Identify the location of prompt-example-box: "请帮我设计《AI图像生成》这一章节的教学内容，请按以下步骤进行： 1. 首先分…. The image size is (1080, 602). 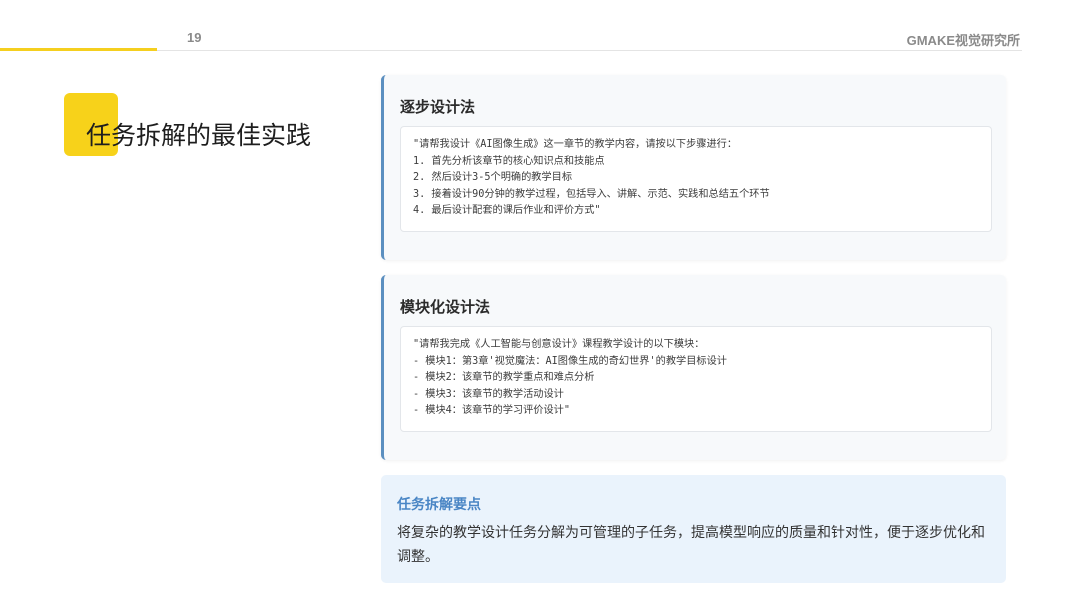
(696, 179).